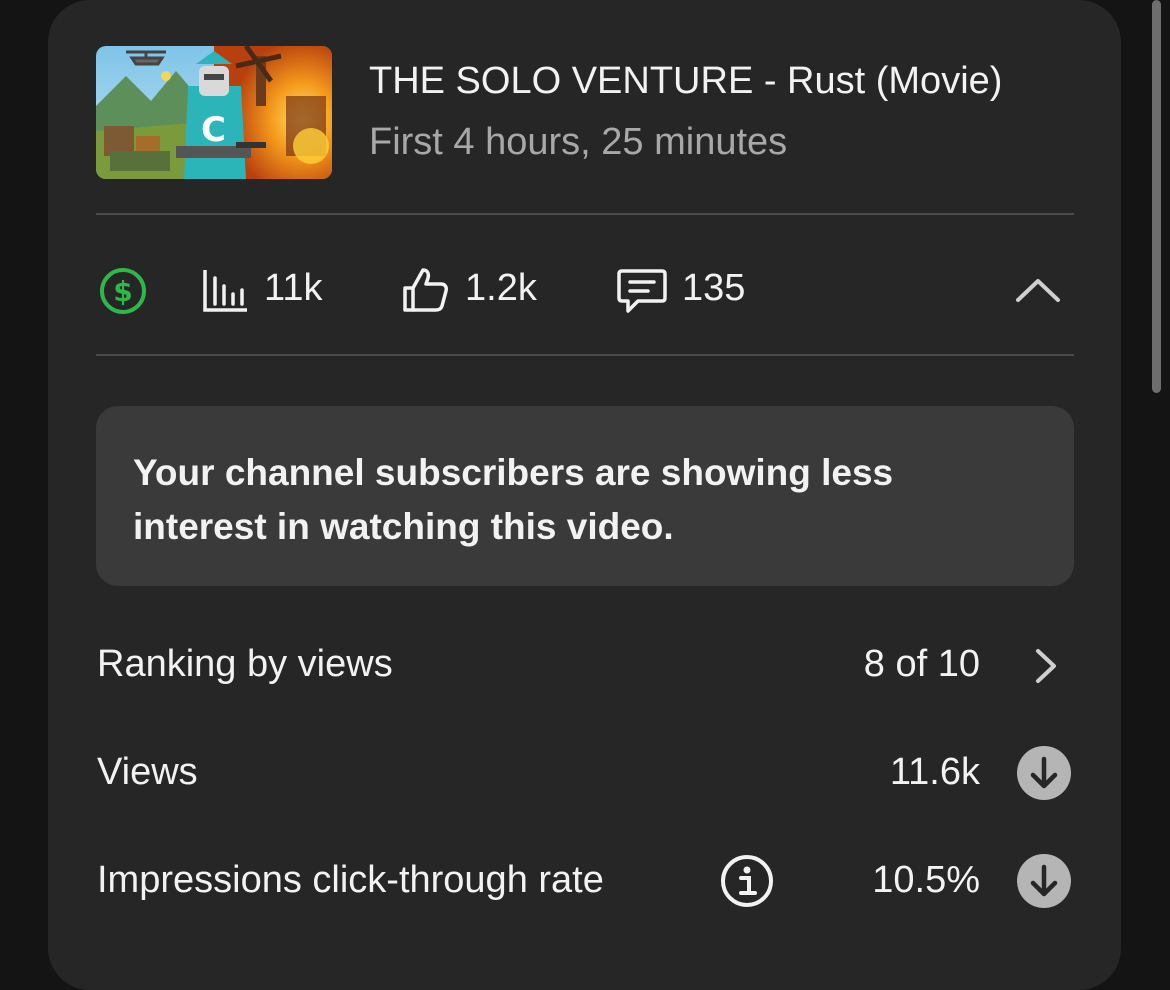  What do you see at coordinates (1156, 196) in the screenshot?
I see `scrollbar` at bounding box center [1156, 196].